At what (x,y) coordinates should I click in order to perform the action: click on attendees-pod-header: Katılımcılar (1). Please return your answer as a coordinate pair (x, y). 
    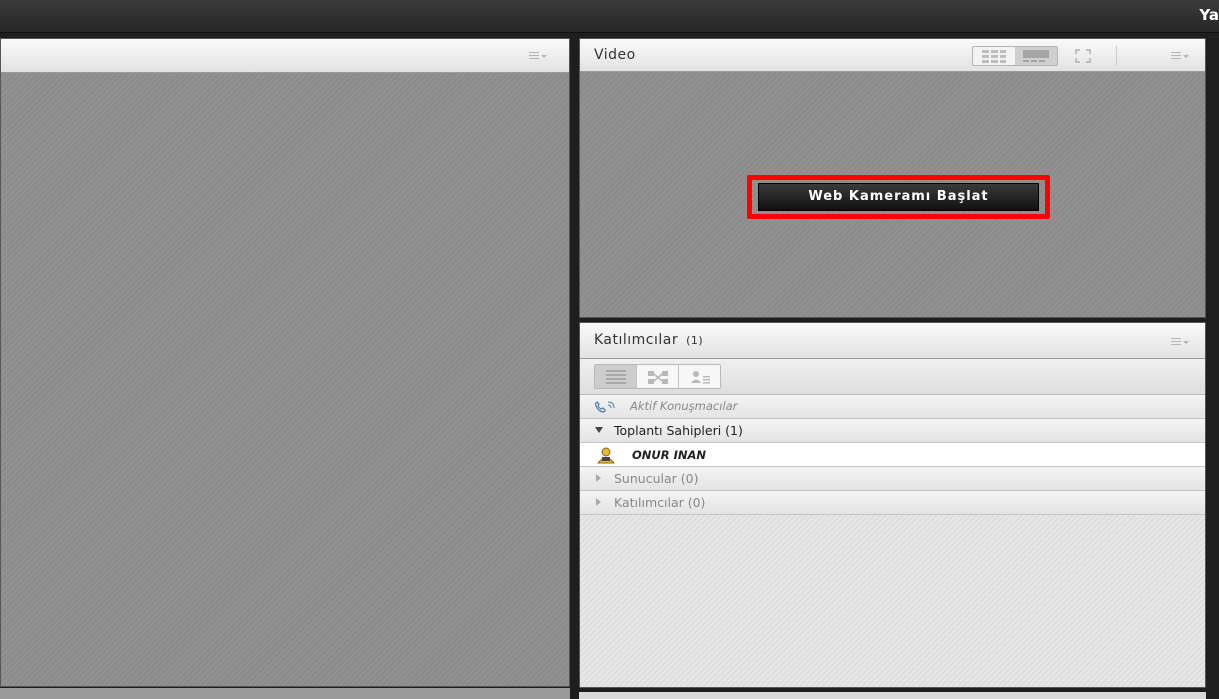
    Looking at the image, I should click on (892, 341).